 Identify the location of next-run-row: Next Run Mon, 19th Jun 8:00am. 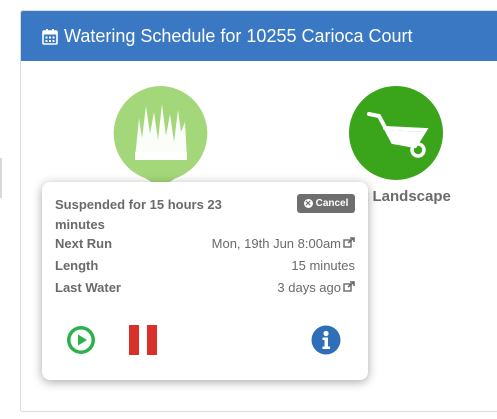
(205, 245).